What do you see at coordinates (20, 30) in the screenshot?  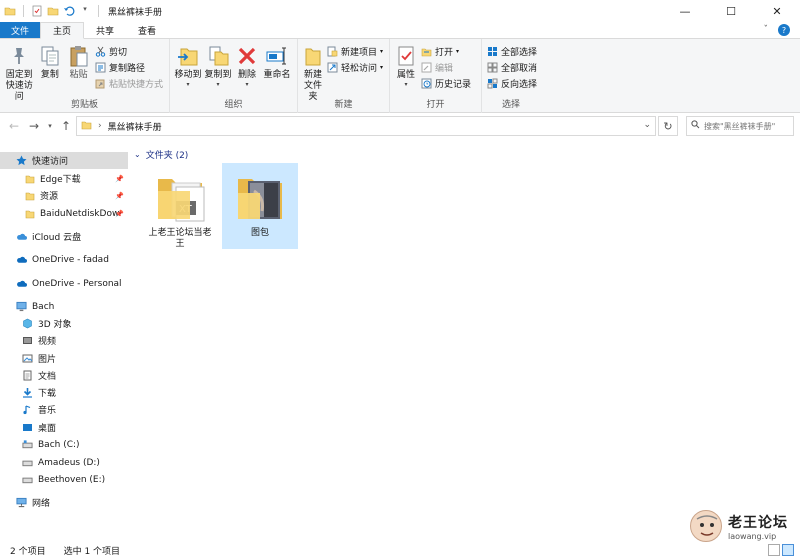 I see `tab-file: 文件` at bounding box center [20, 30].